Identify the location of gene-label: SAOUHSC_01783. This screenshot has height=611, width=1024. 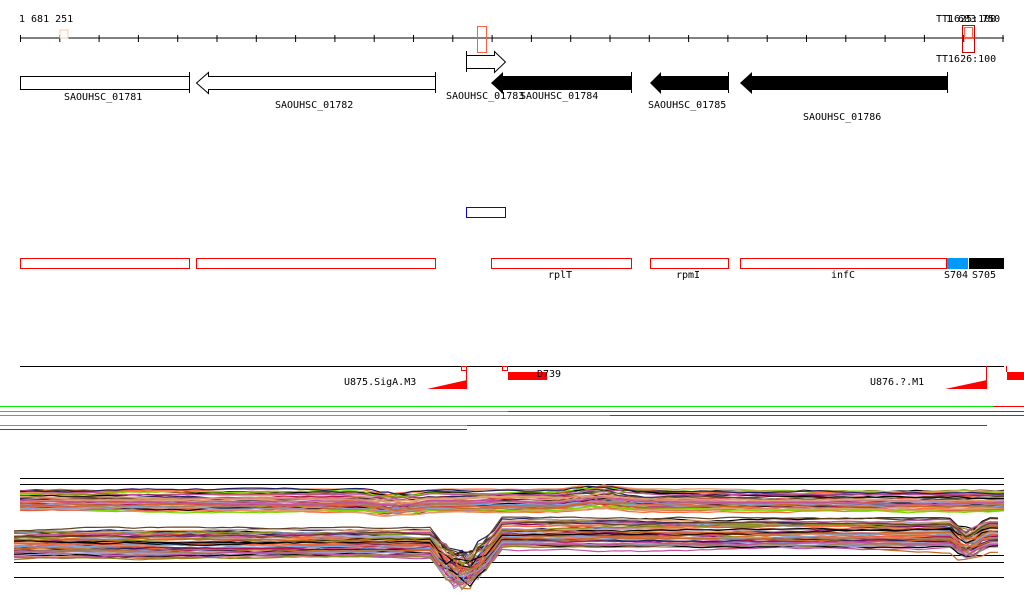
(485, 96).